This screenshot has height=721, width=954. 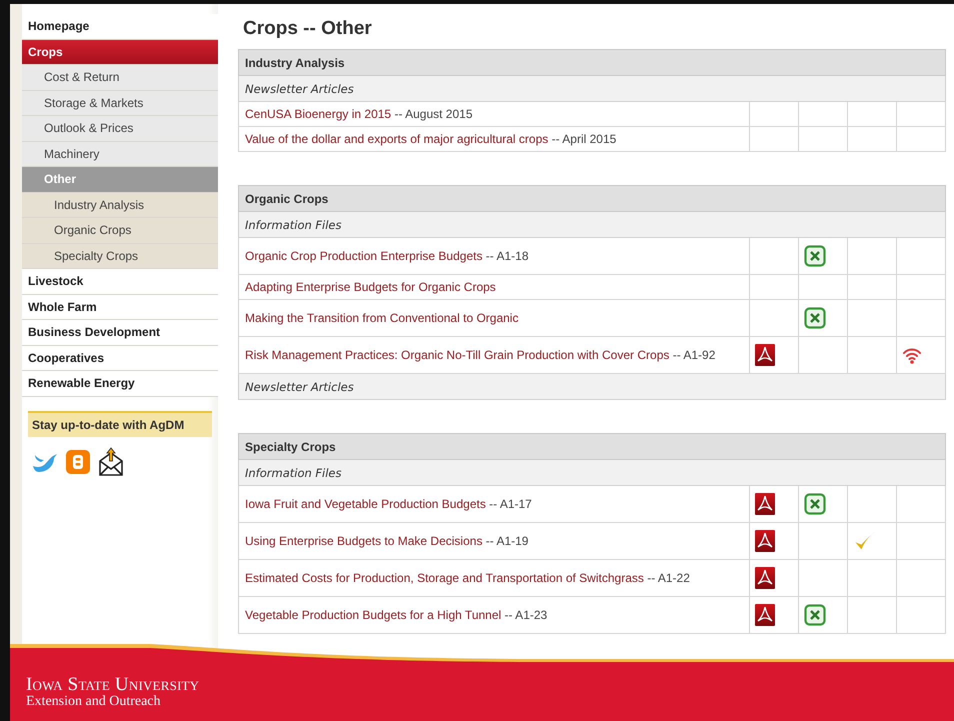 What do you see at coordinates (120, 103) in the screenshot?
I see `nav-item: Storage & Markets` at bounding box center [120, 103].